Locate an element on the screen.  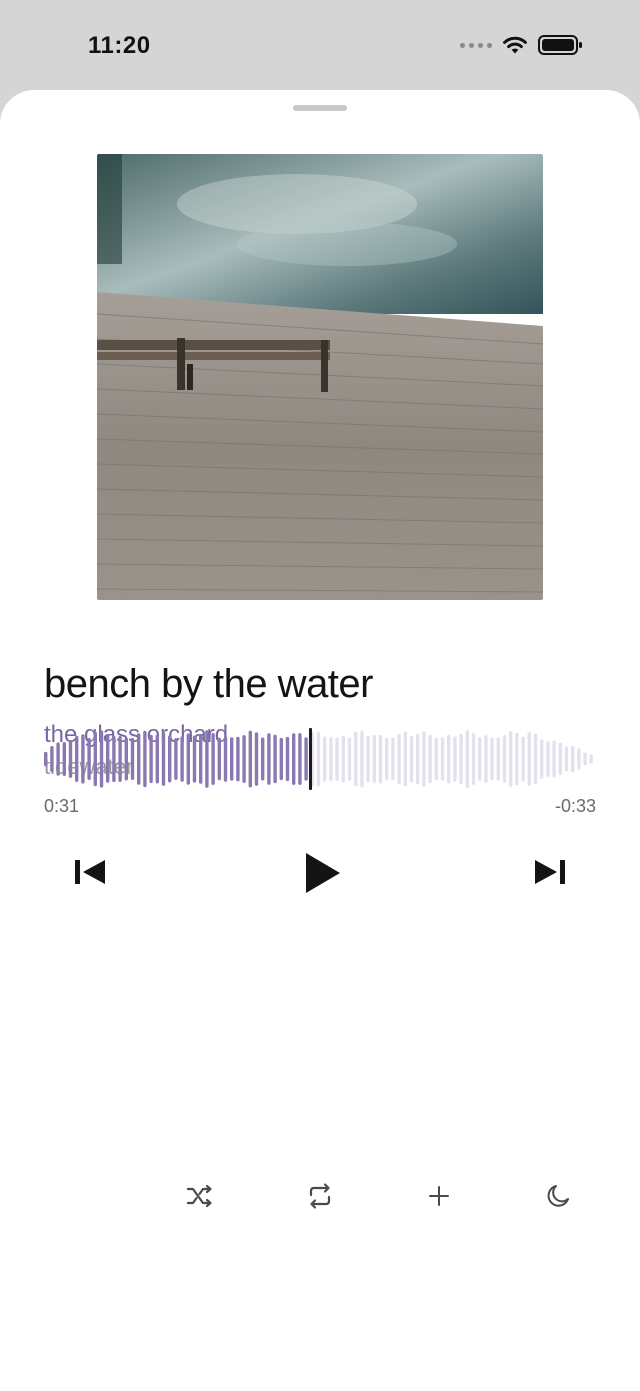
next-track-icon is located at coordinates (550, 872).